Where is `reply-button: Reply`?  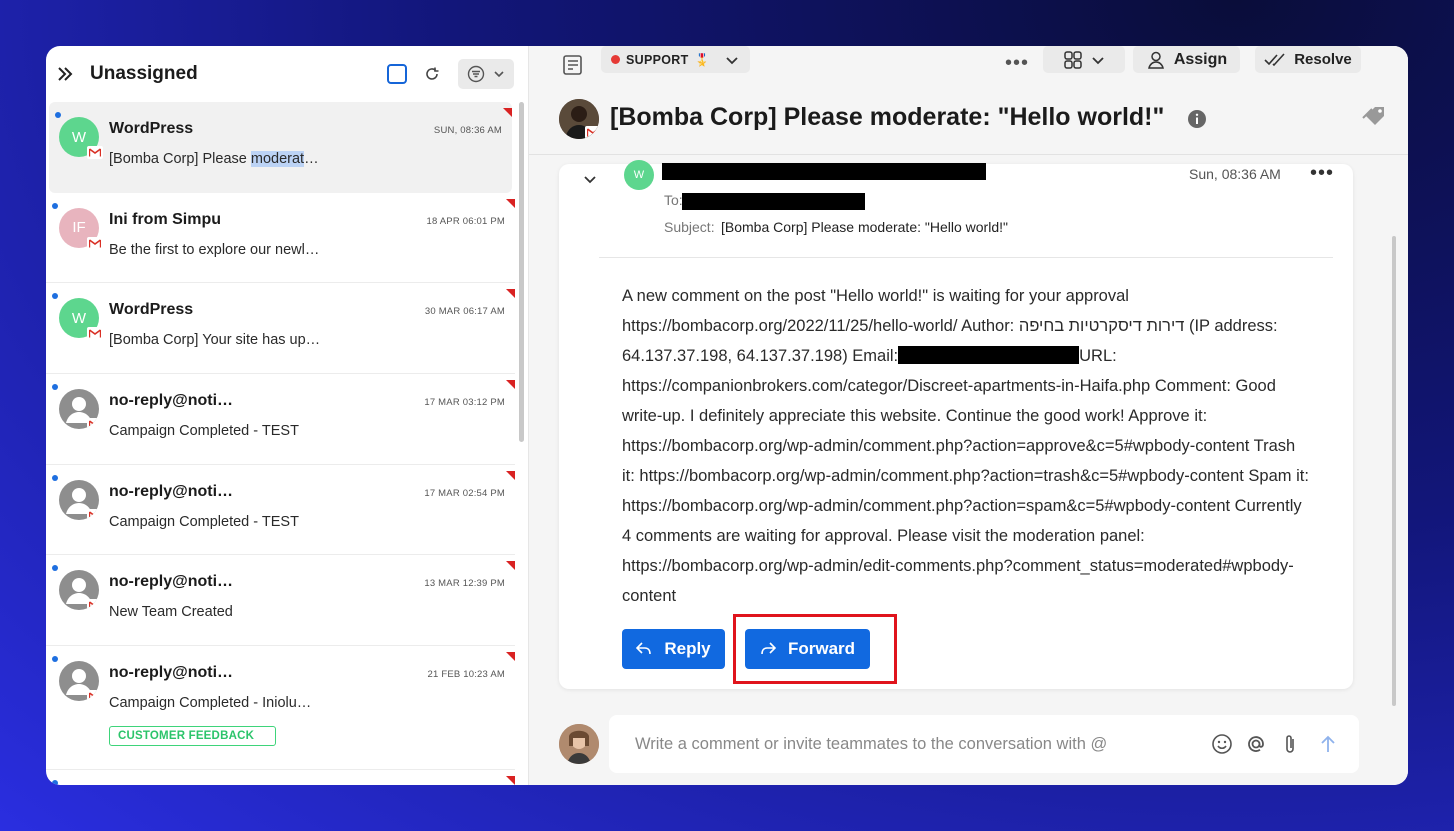 reply-button: Reply is located at coordinates (673, 649).